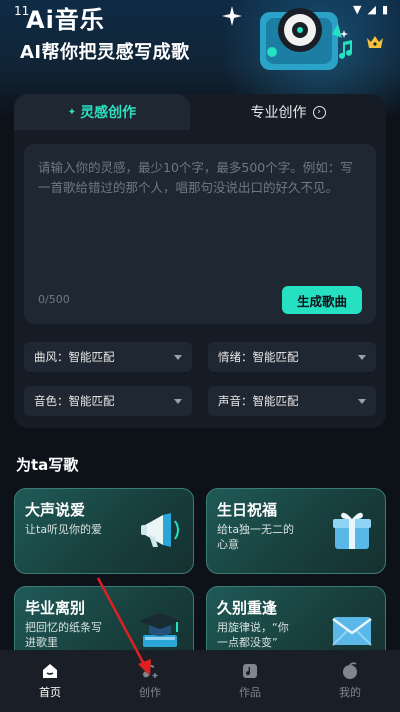 The image size is (400, 712). I want to click on nav-create-label: 创作, so click(150, 692).